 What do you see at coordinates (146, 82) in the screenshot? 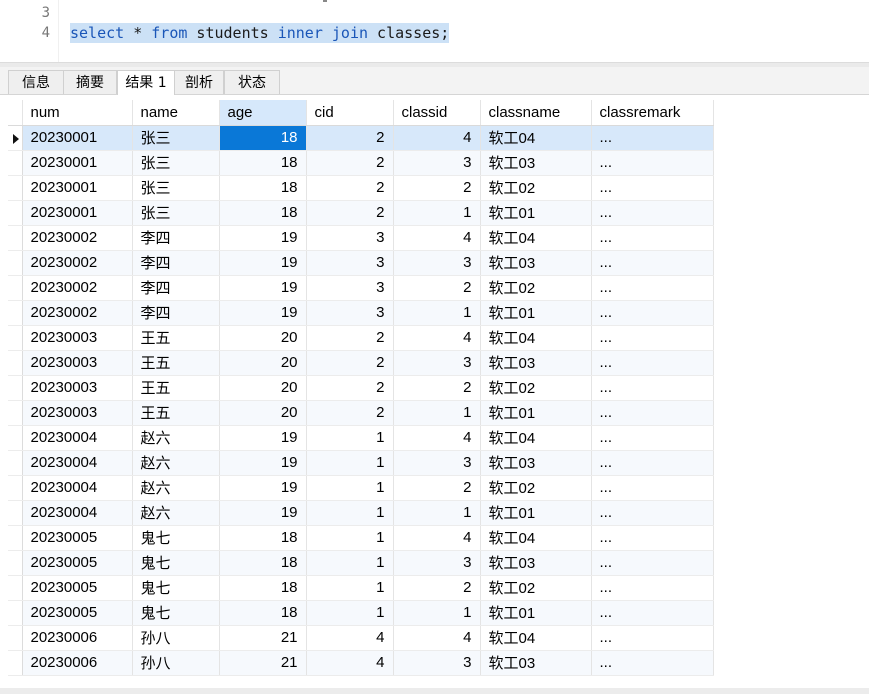
I see `tab-result-1: 结果 1` at bounding box center [146, 82].